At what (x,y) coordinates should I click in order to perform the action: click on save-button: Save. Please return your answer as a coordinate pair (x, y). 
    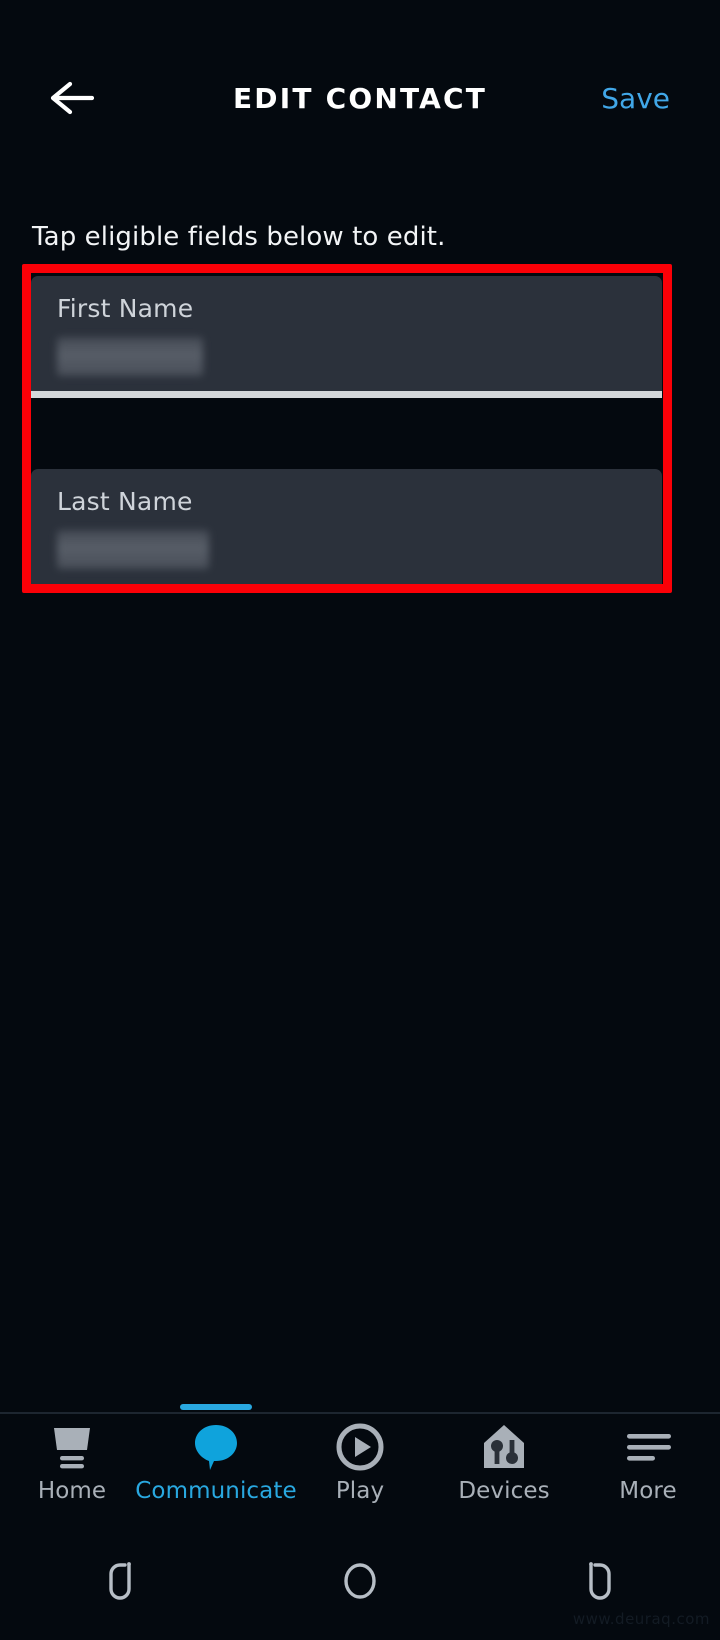
    Looking at the image, I should click on (635, 98).